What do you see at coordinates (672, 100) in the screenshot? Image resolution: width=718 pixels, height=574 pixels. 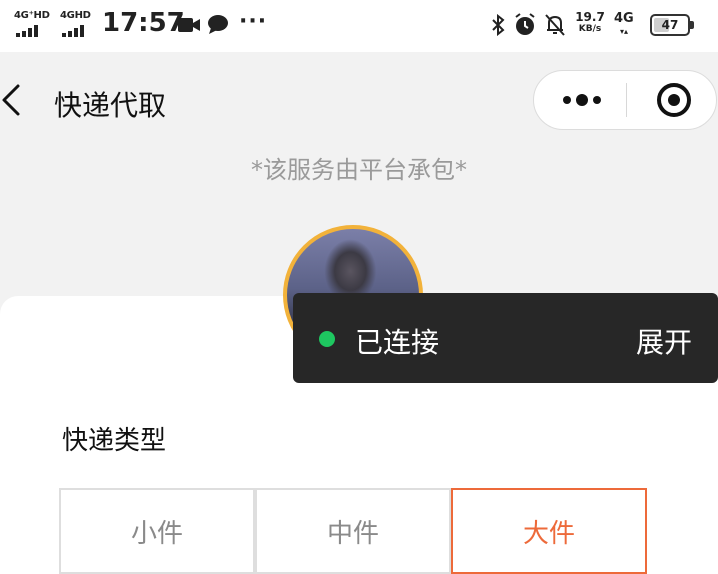 I see `close-mini-program-icon` at bounding box center [672, 100].